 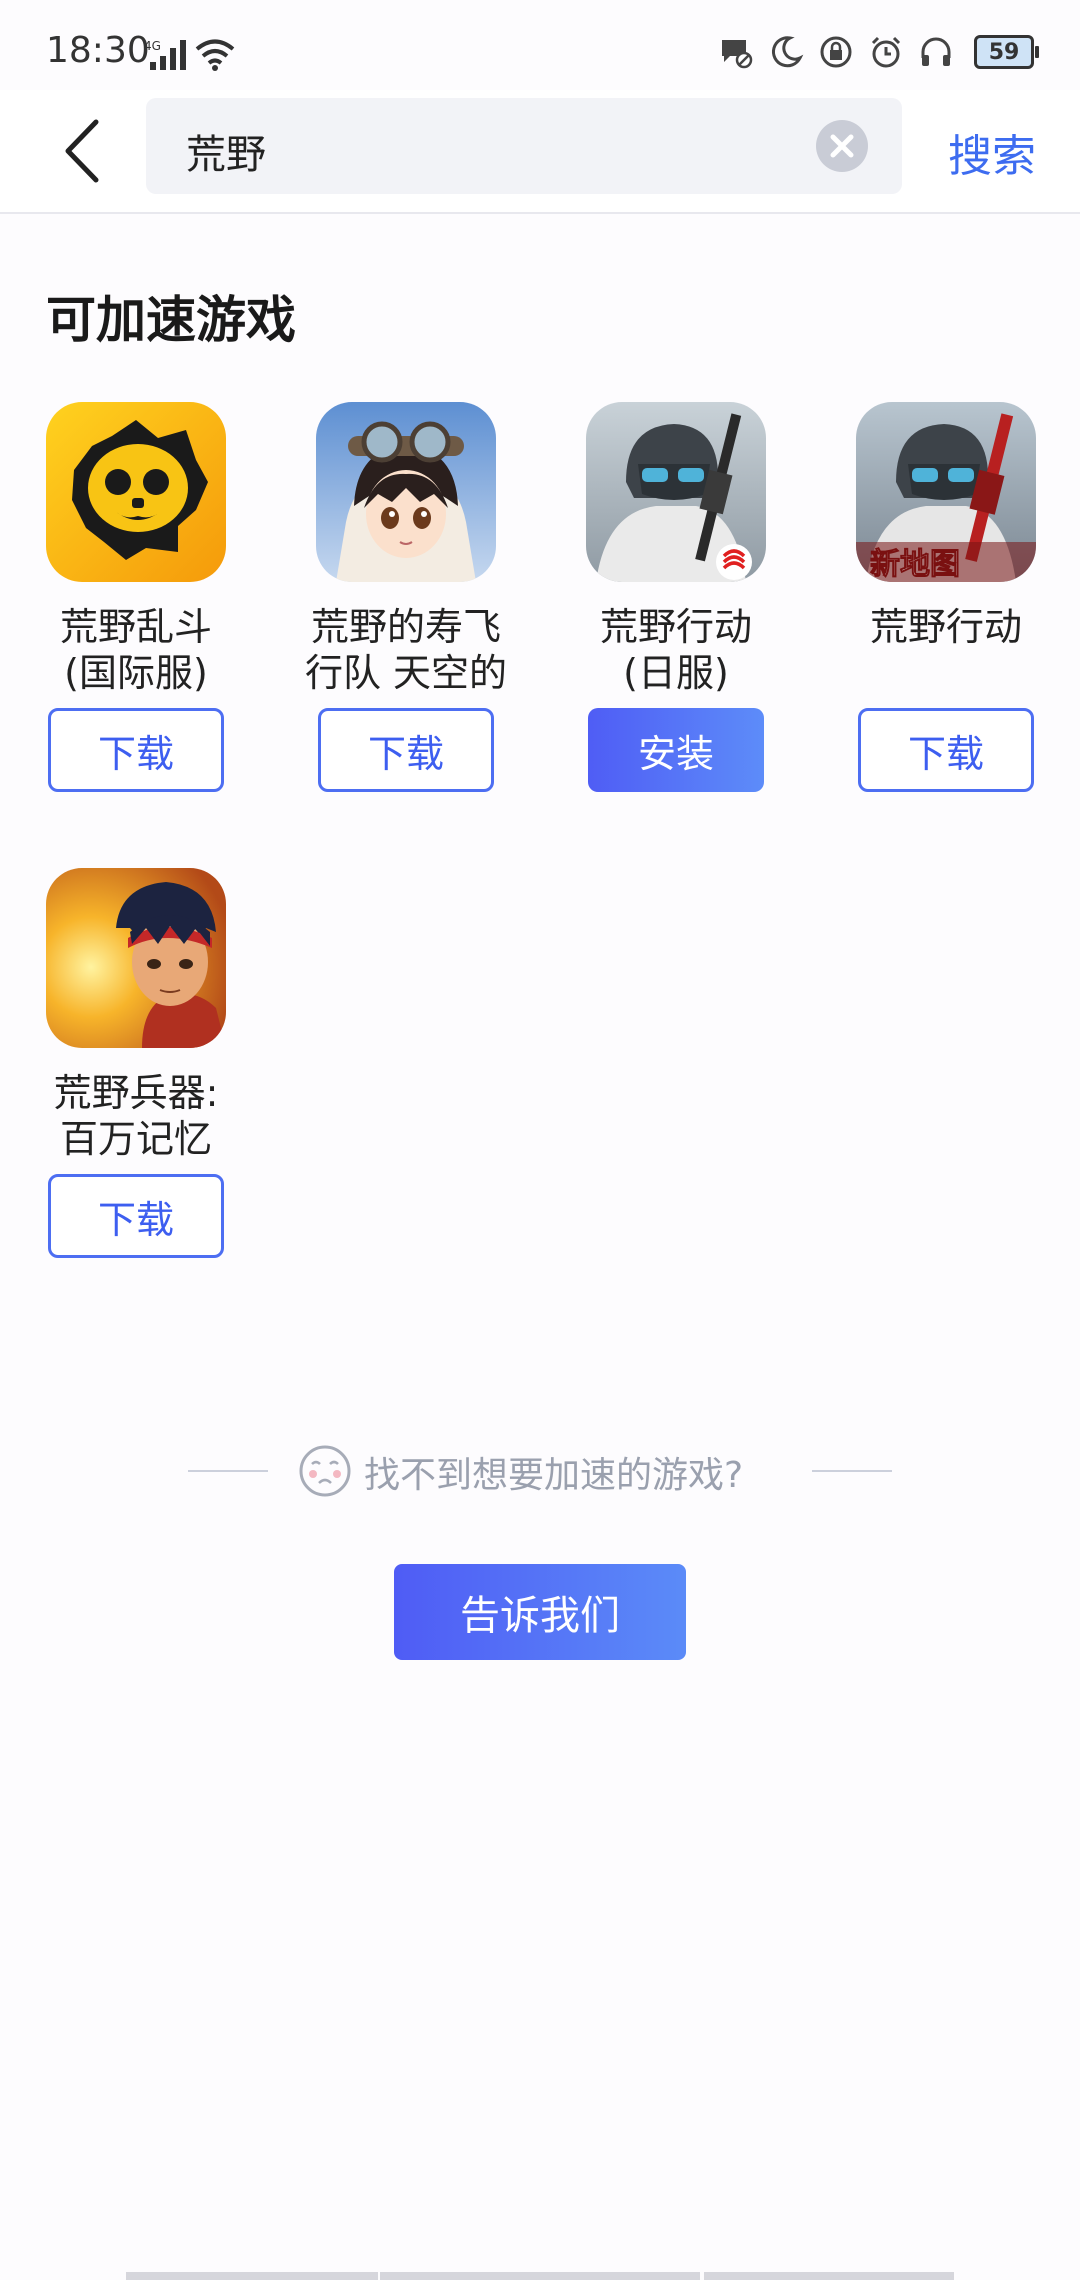 I want to click on status-bar: 18:30 4G 59, so click(x=540, y=45).